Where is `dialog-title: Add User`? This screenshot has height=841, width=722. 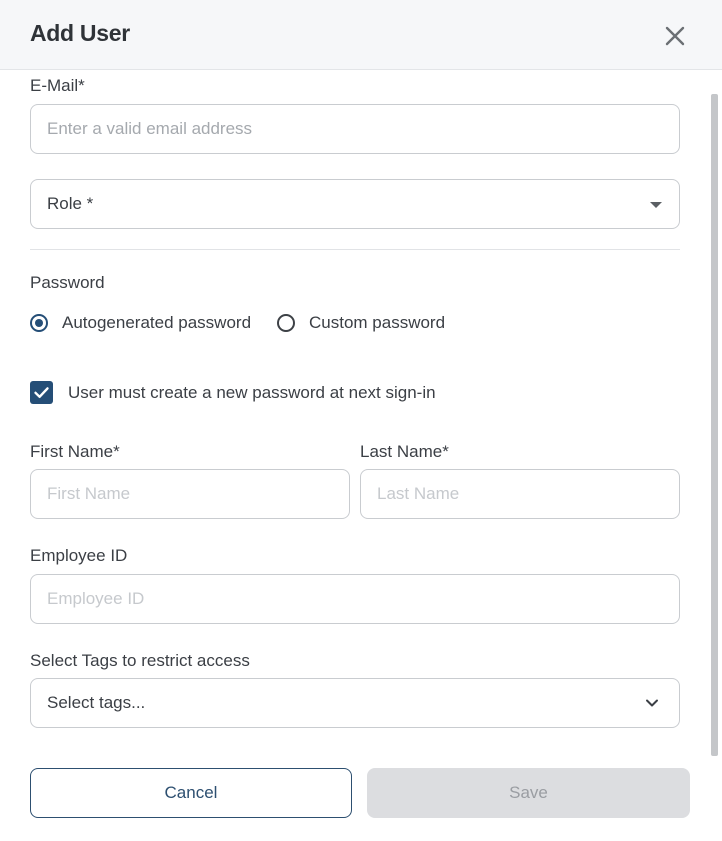
dialog-title: Add User is located at coordinates (80, 33).